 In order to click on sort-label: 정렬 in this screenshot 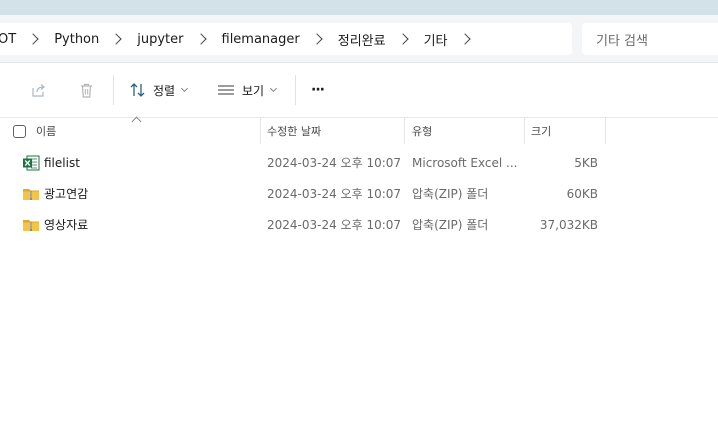, I will do `click(164, 90)`.